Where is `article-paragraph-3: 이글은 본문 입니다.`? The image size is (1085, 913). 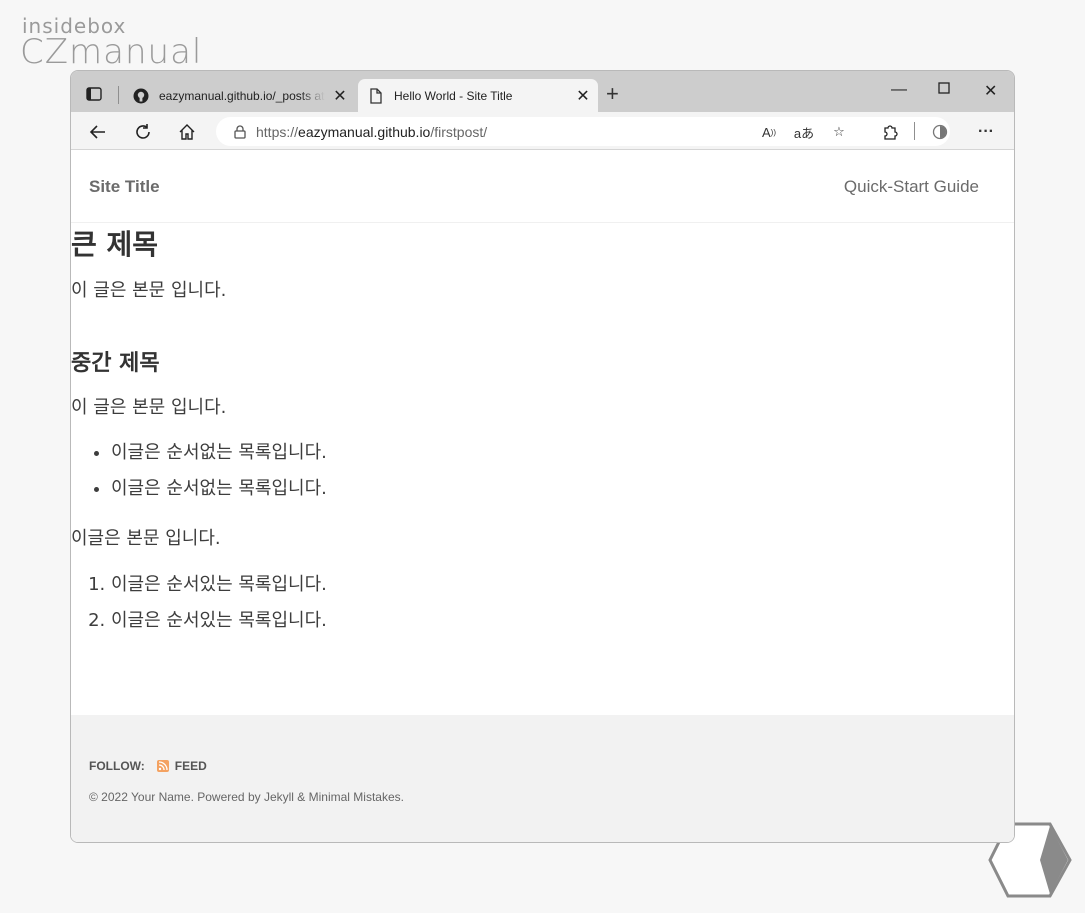 article-paragraph-3: 이글은 본문 입니다. is located at coordinates (146, 538).